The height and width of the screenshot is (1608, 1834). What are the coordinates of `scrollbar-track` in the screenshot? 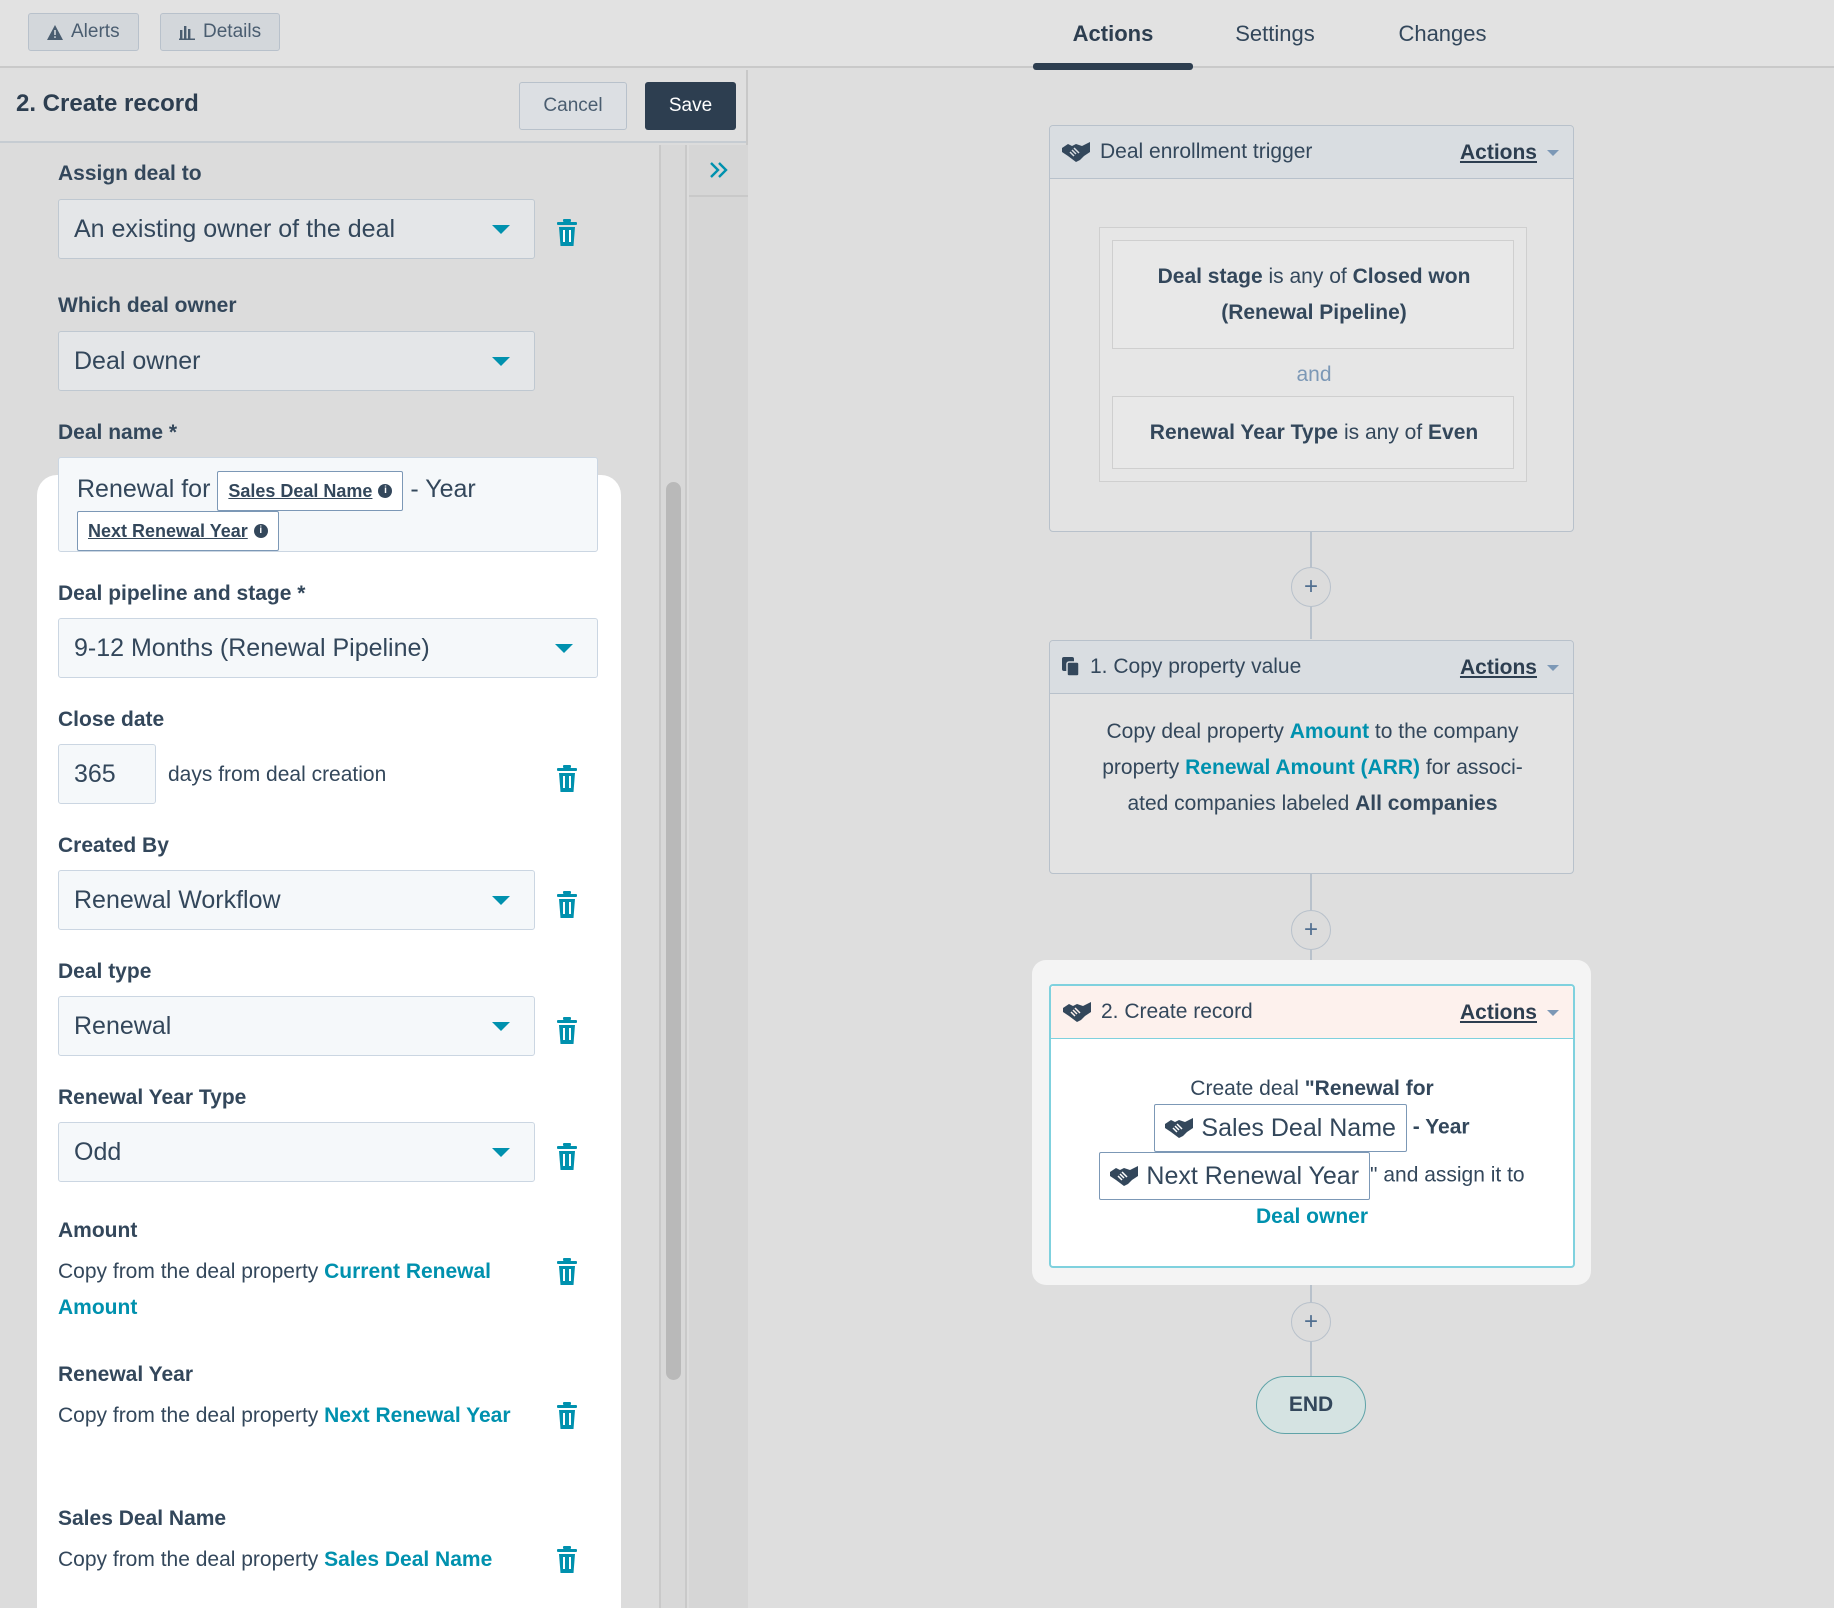 It's located at (673, 876).